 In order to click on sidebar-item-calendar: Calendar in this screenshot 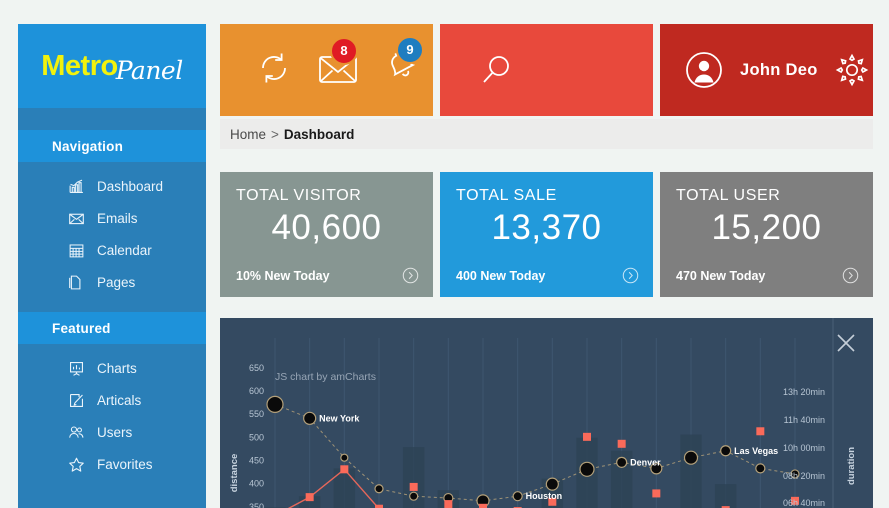, I will do `click(112, 250)`.